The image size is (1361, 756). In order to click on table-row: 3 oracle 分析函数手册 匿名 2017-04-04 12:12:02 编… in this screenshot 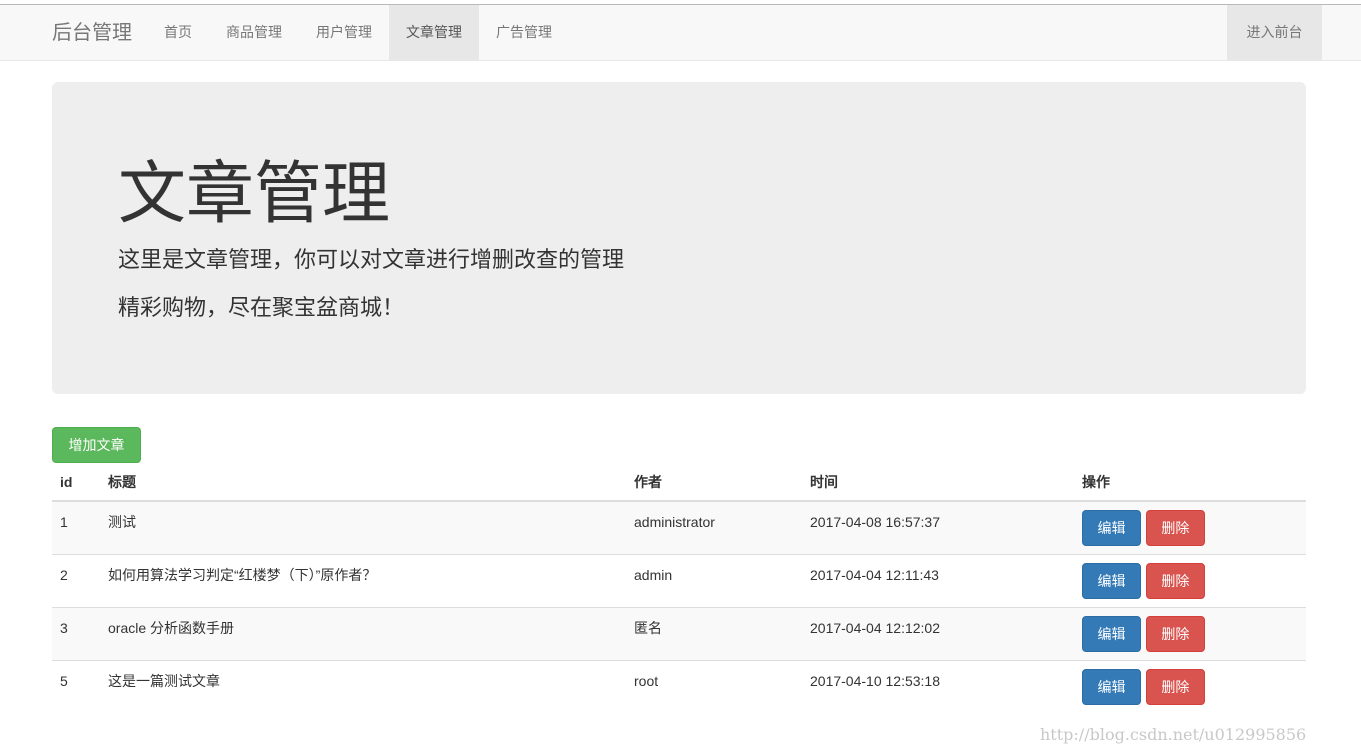, I will do `click(679, 633)`.